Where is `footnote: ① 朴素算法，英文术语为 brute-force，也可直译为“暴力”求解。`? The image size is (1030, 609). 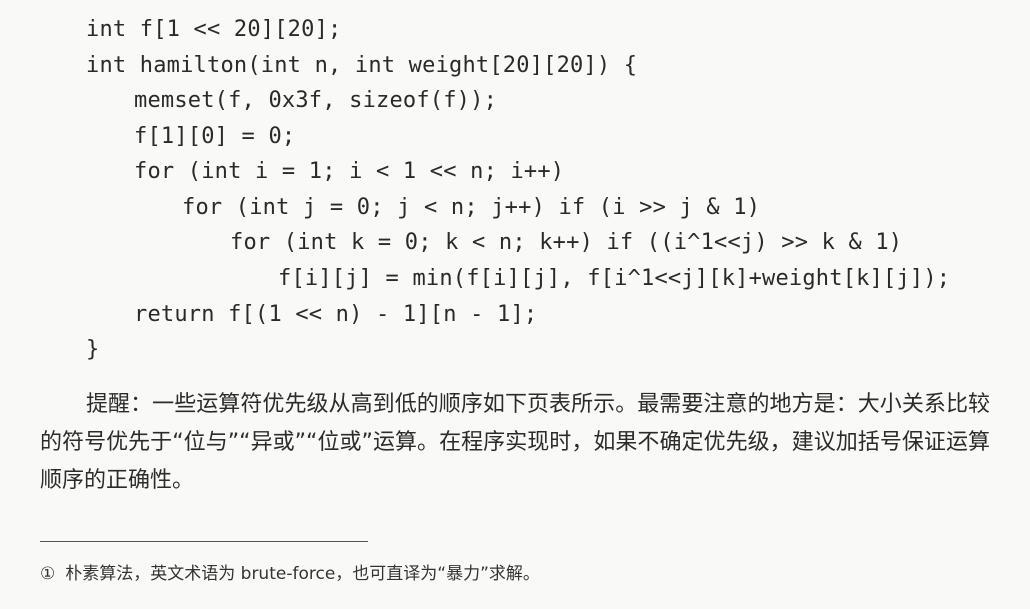
footnote: ① 朴素算法，英文术语为 brute-force，也可直译为“暴力”求解。 is located at coordinates (290, 574).